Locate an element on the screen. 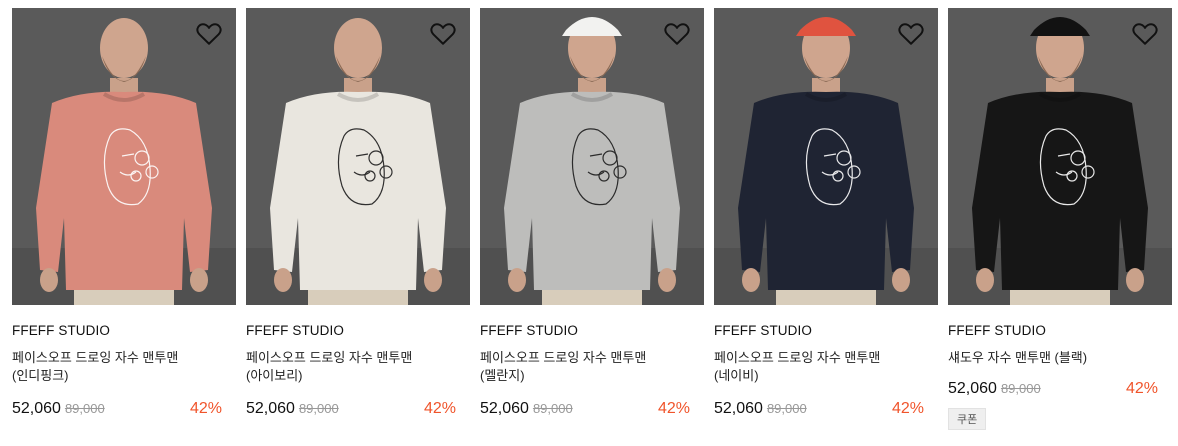 The image size is (1178, 446). product-name: 페이스오프 드로잉 자수 맨투맨 (아이보리) is located at coordinates (352, 368).